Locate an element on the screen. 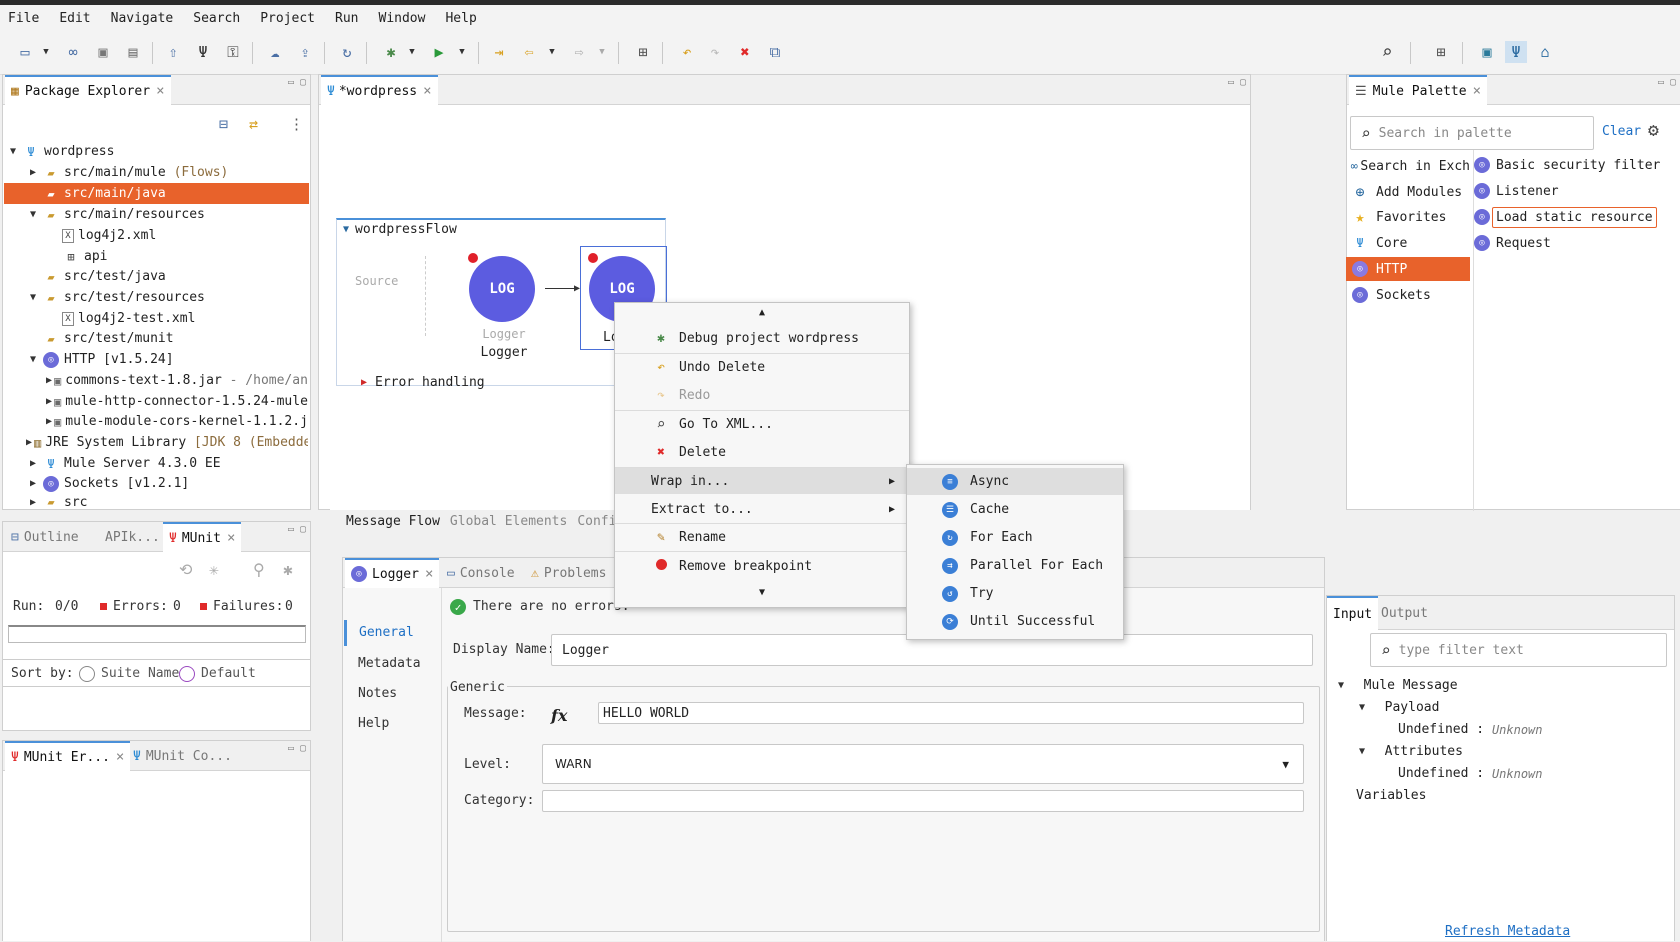 The height and width of the screenshot is (942, 1680). rerun-icon: ⟲ is located at coordinates (185, 569).